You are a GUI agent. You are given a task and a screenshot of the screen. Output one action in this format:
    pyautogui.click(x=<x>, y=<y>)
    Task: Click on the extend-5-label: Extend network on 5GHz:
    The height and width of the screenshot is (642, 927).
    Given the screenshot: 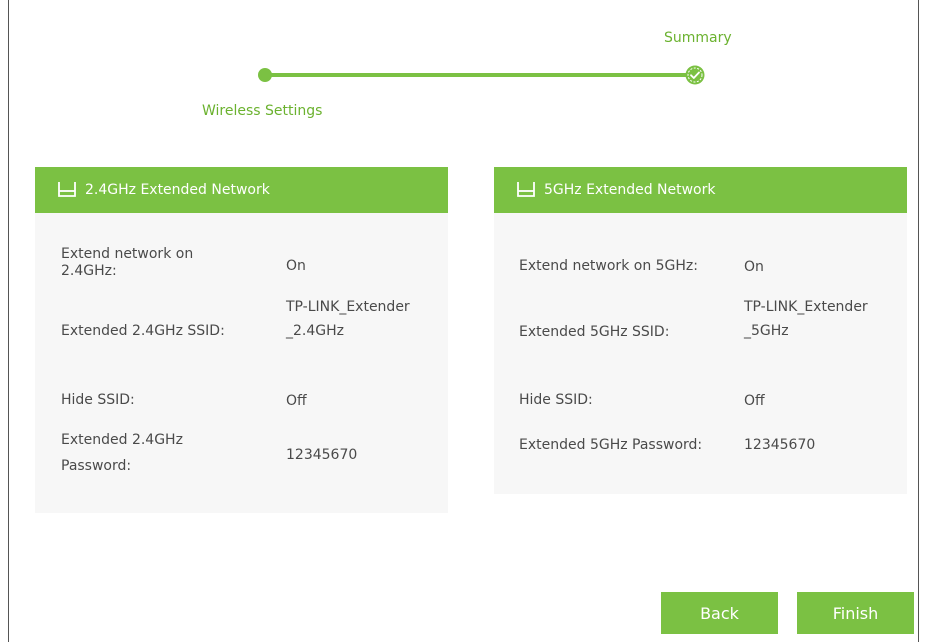 What is the action you would take?
    pyautogui.click(x=608, y=266)
    